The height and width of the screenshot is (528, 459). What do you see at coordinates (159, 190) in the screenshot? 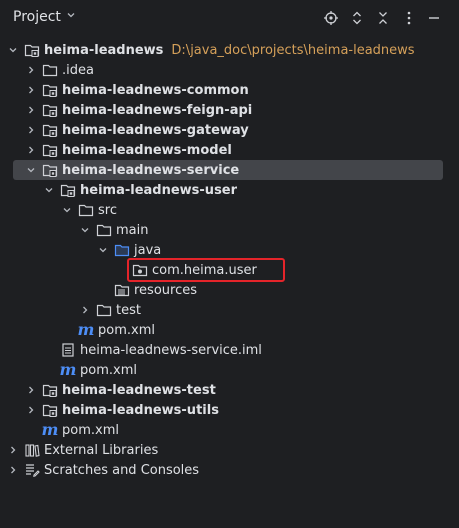
I see `tree-item-label: heima-leadnews-user` at bounding box center [159, 190].